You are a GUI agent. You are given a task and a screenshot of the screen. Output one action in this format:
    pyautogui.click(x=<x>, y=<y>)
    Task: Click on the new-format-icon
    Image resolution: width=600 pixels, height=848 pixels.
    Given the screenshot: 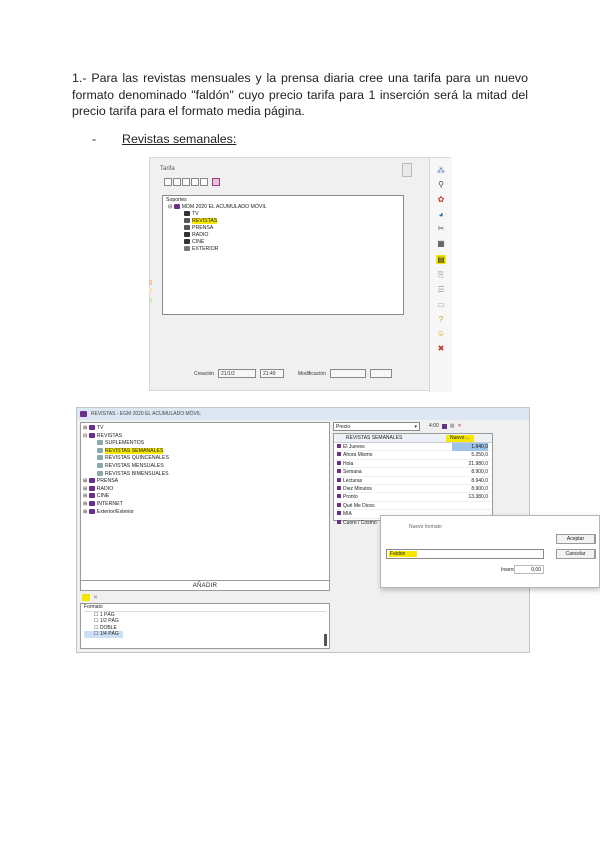 What is the action you would take?
    pyautogui.click(x=86, y=597)
    